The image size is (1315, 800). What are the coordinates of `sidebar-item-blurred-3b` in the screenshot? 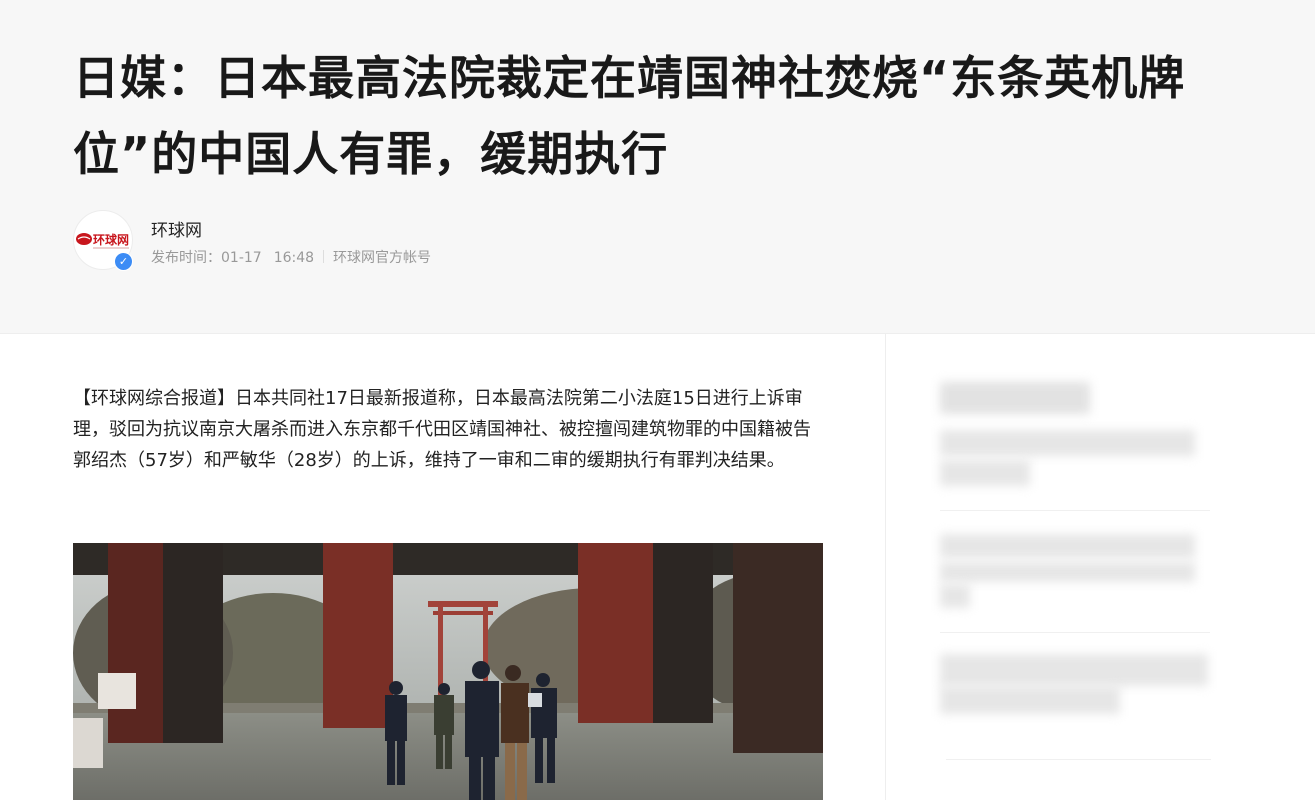 It's located at (1030, 700).